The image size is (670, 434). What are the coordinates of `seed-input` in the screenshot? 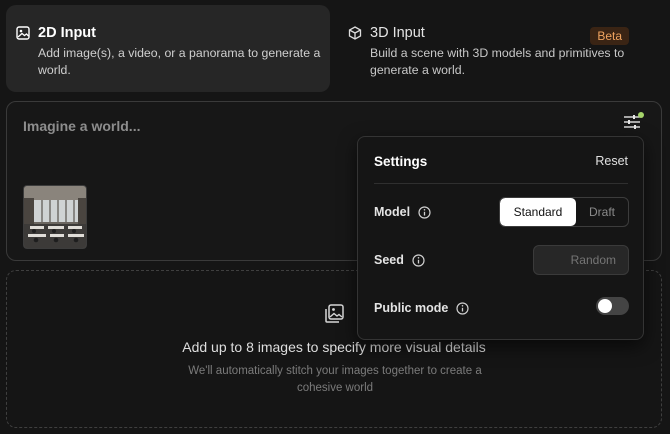 It's located at (581, 260).